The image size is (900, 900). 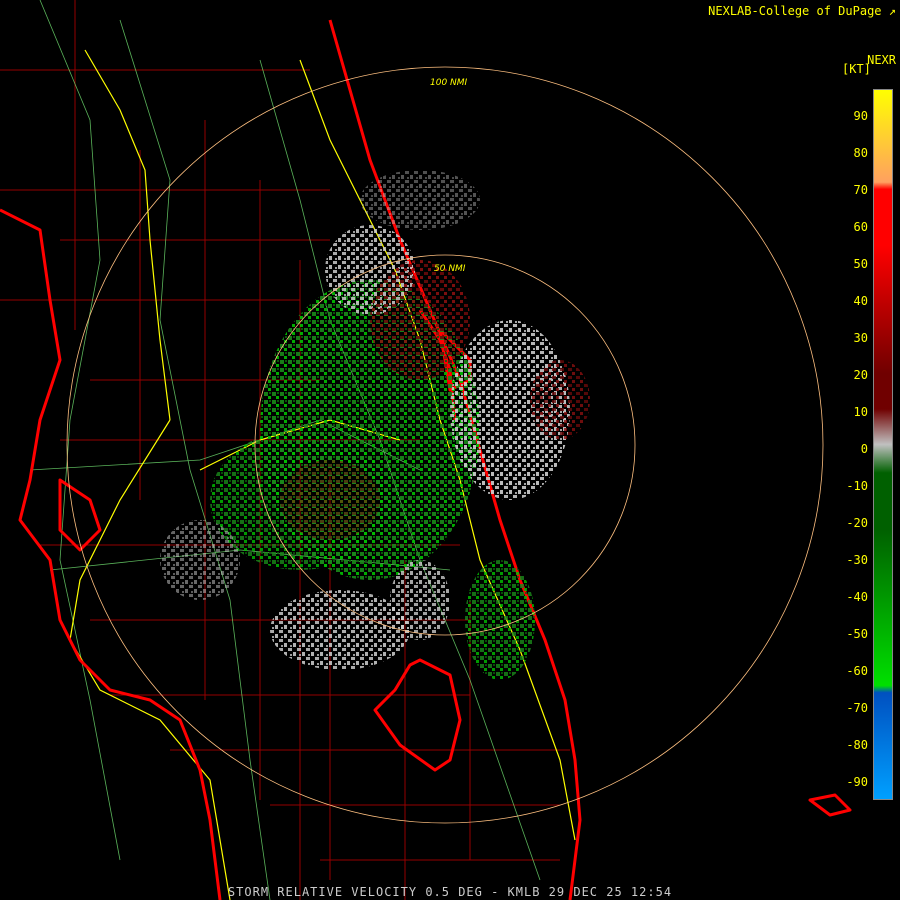 What do you see at coordinates (857, 486) in the screenshot?
I see `legend-tick-label: -10` at bounding box center [857, 486].